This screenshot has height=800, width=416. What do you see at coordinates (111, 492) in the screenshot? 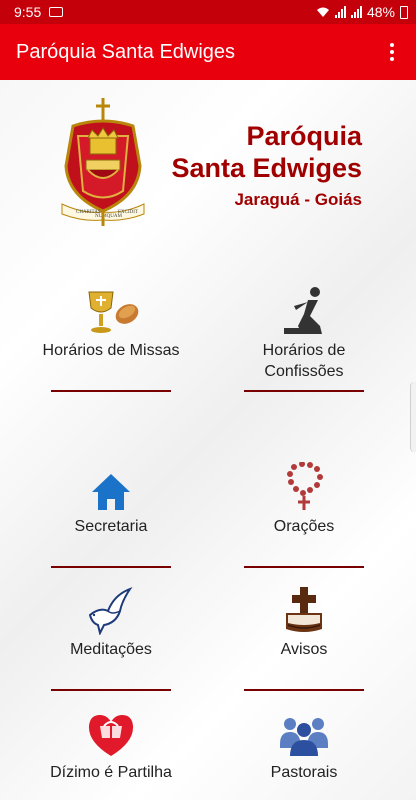
I see `home-icon` at bounding box center [111, 492].